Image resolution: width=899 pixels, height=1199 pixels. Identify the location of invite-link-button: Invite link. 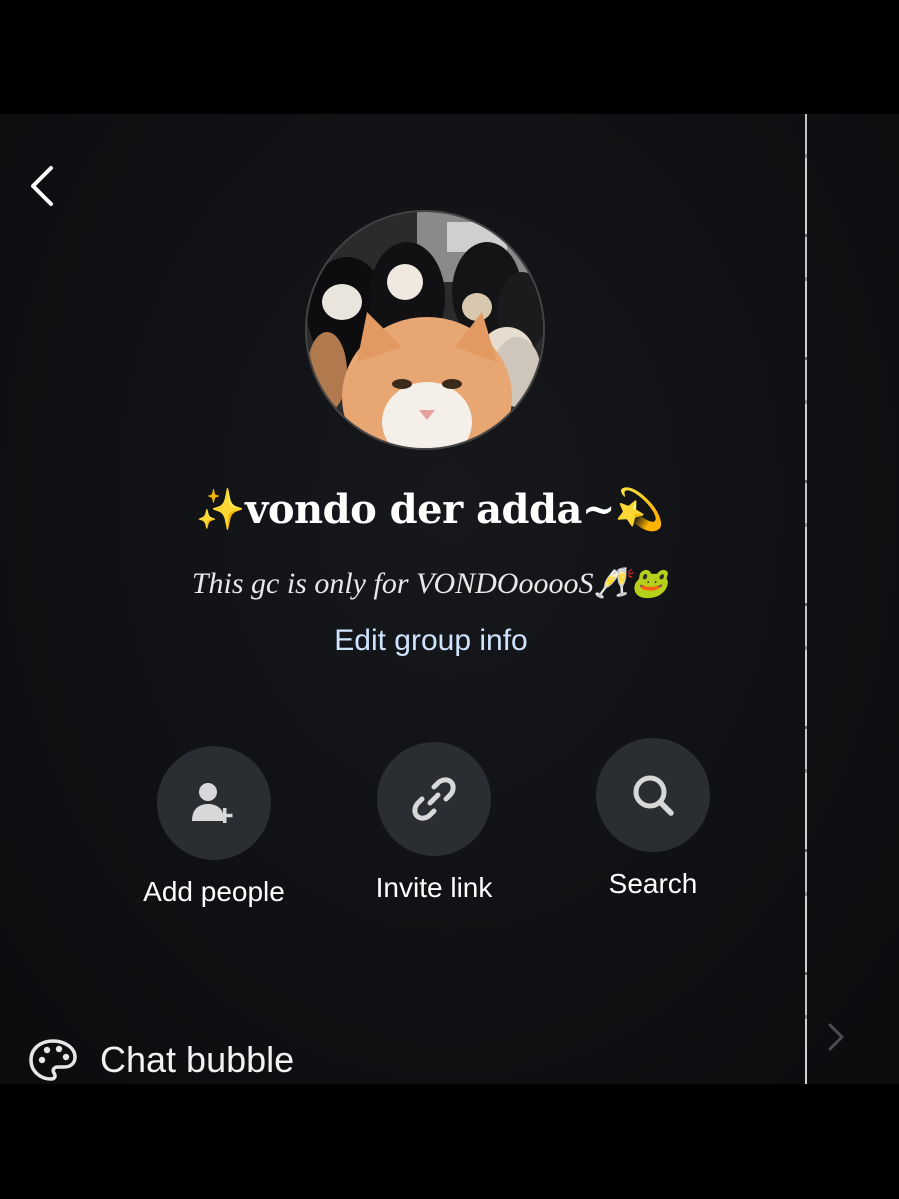
(434, 823).